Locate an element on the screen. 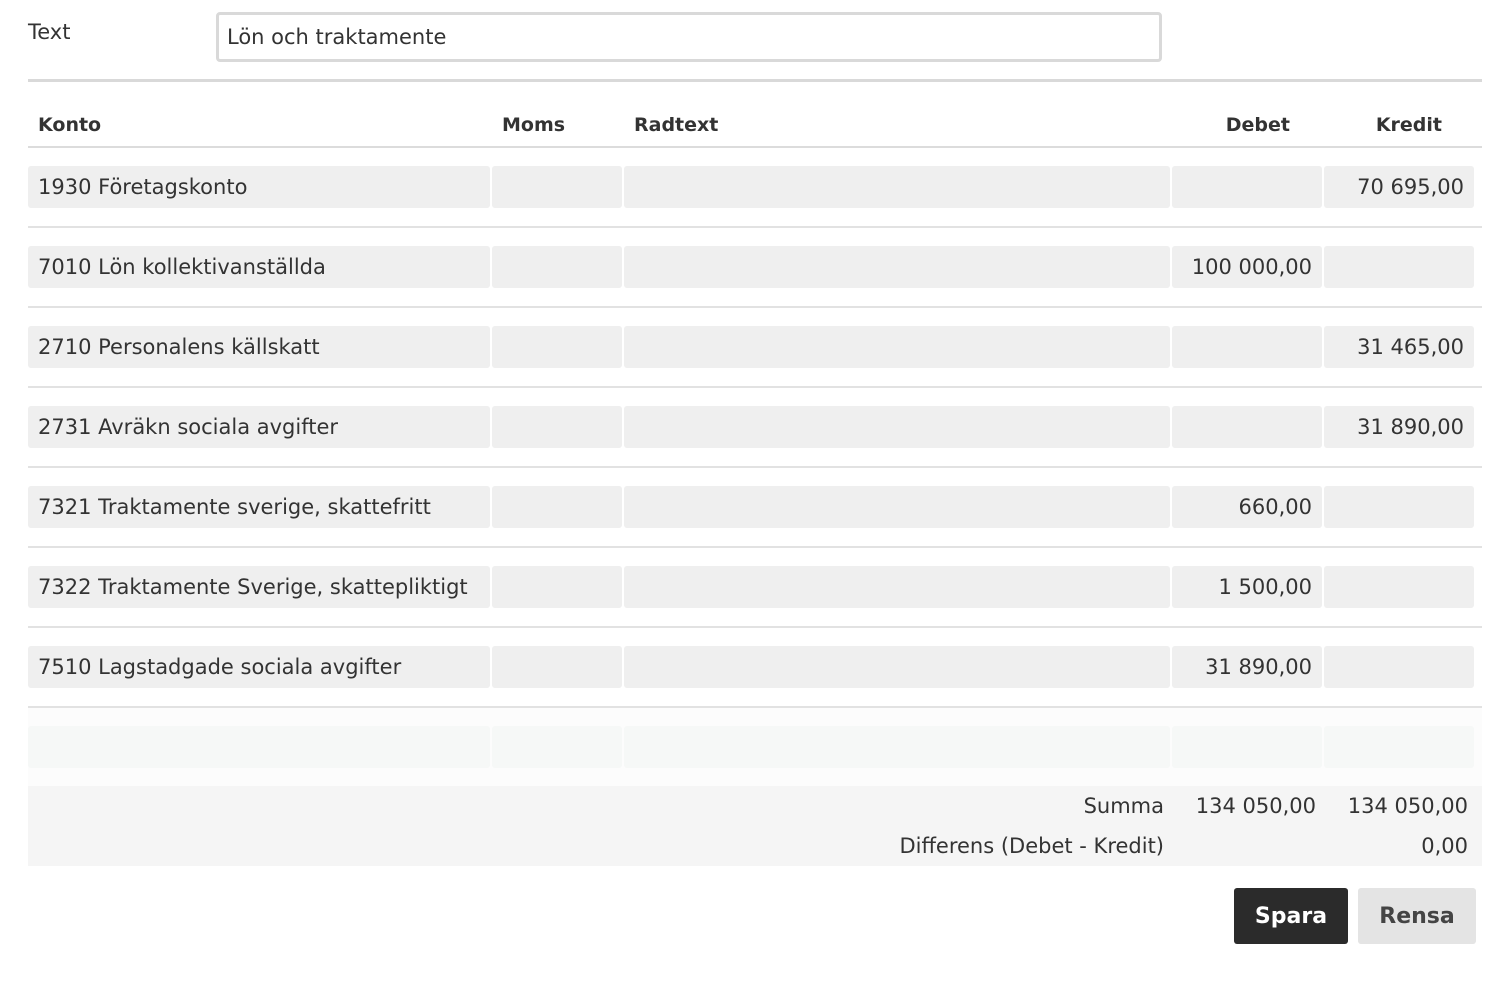  konto-cell: 7321 Traktamente sverige, skattefritt is located at coordinates (259, 507).